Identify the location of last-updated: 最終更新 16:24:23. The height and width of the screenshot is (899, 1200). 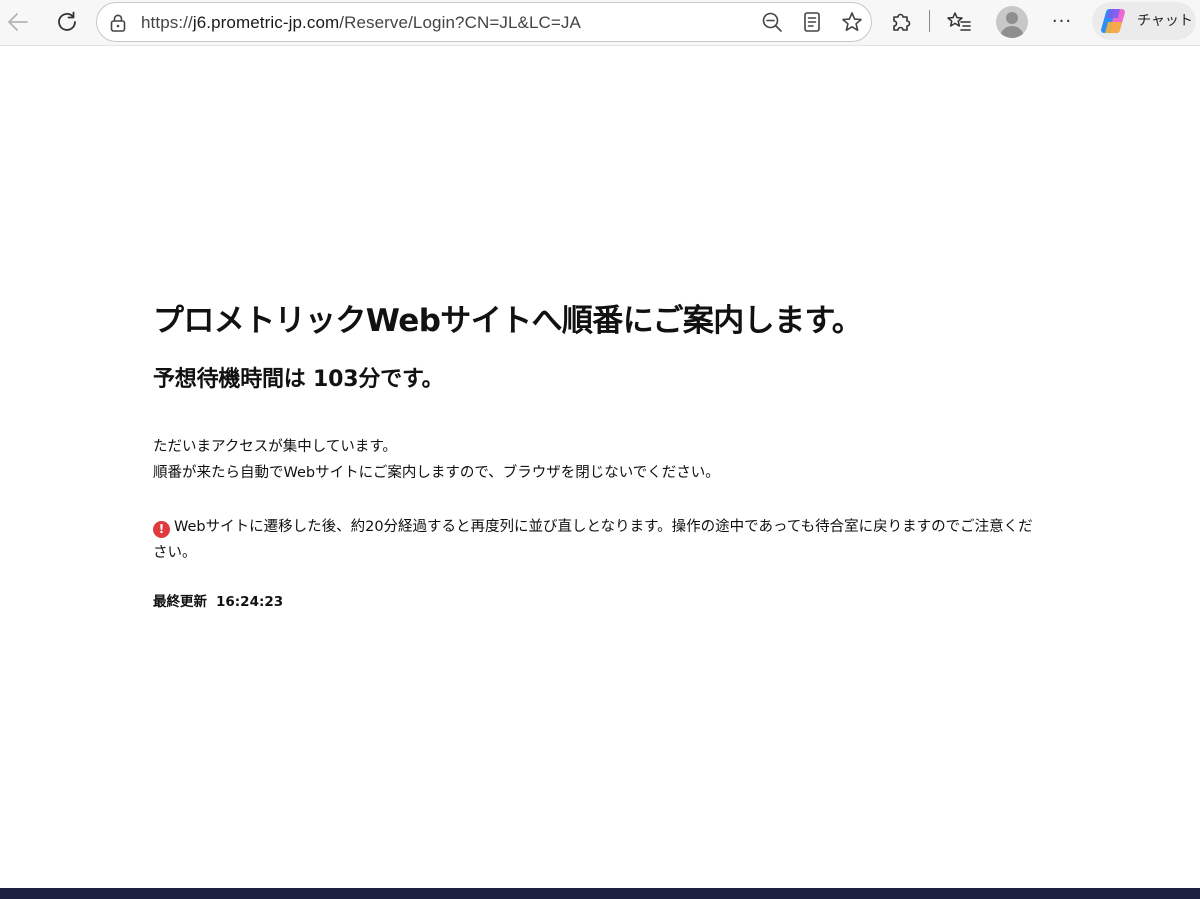
(603, 602).